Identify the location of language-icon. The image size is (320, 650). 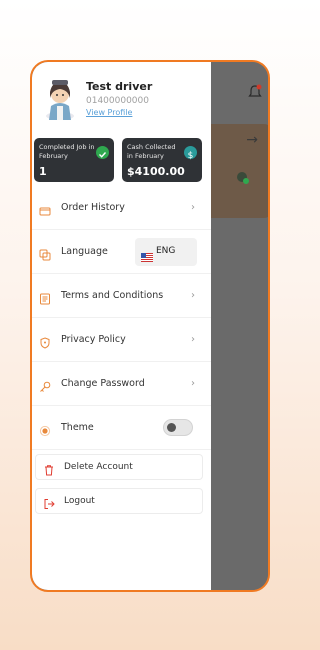
(45, 253).